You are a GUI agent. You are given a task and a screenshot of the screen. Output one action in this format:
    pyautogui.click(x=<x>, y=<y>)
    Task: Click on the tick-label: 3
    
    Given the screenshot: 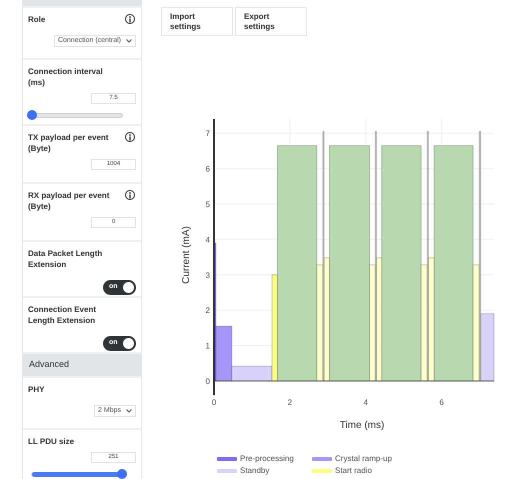 What is the action you would take?
    pyautogui.click(x=208, y=275)
    